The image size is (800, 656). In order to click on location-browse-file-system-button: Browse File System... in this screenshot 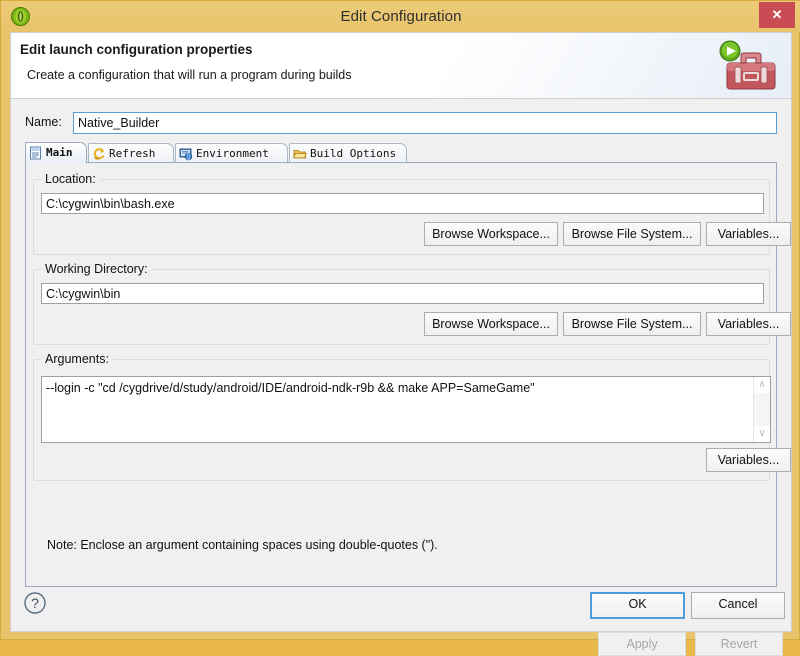, I will do `click(632, 234)`.